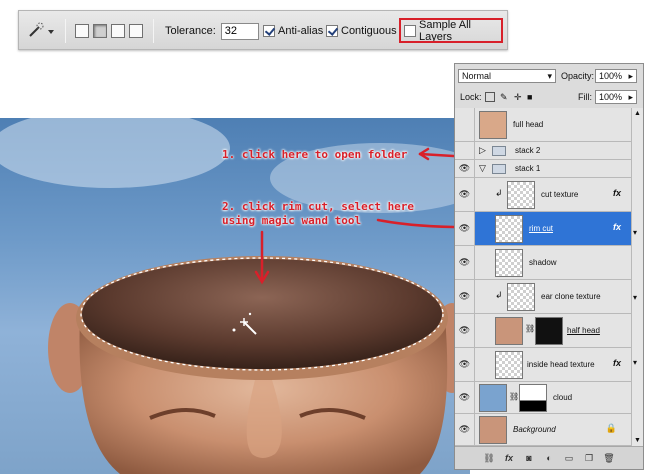 This screenshot has width=661, height=474. Describe the element at coordinates (190, 31) in the screenshot. I see `tolerance-label: Tolerance:` at that location.